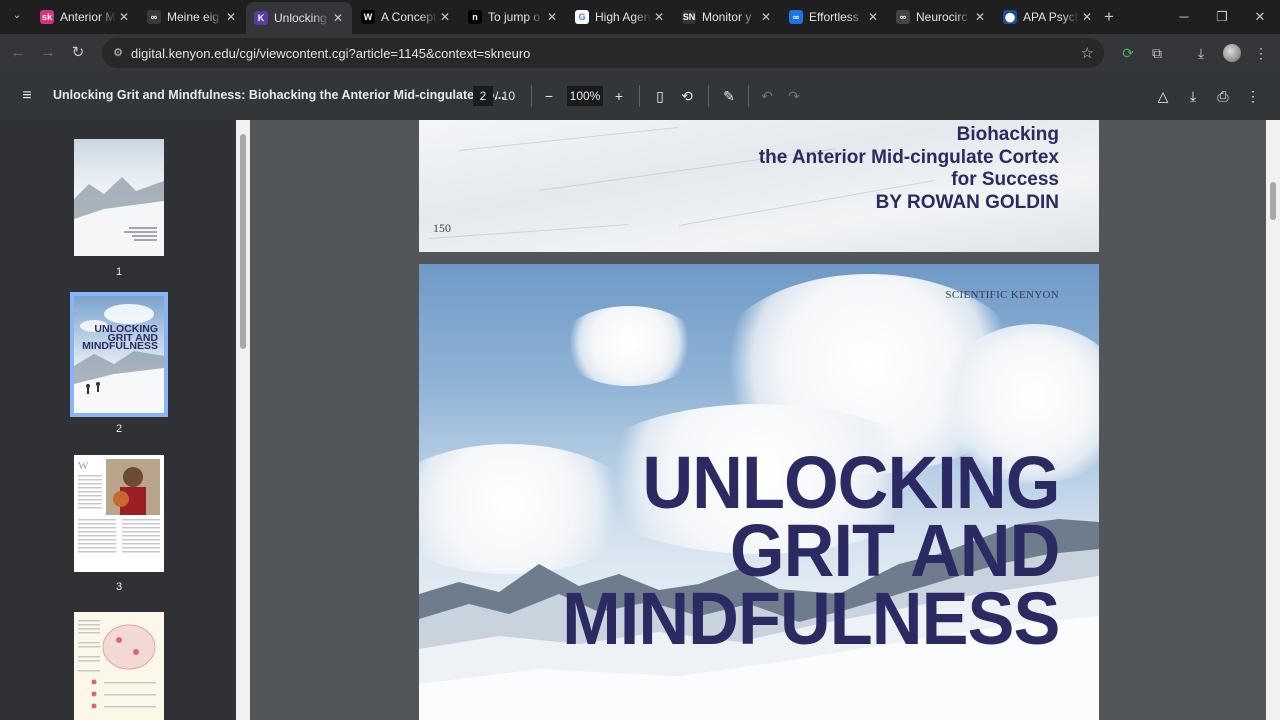 Image resolution: width=1280 pixels, height=720 pixels. I want to click on thumbnail-page-2: UNLOCKING GRIT AND MINDFULNESS, so click(119, 354).